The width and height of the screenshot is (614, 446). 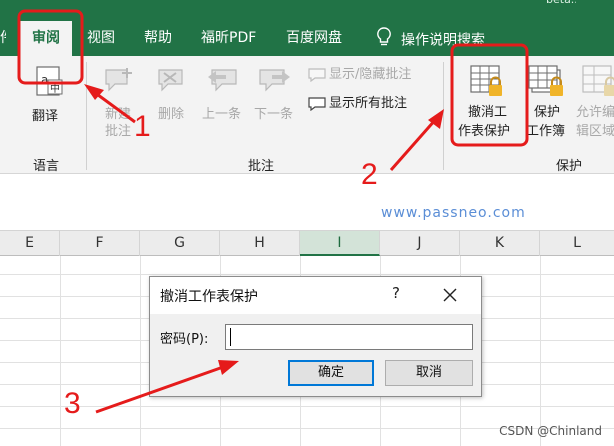 What do you see at coordinates (45, 116) in the screenshot?
I see `translate-label: 翻译` at bounding box center [45, 116].